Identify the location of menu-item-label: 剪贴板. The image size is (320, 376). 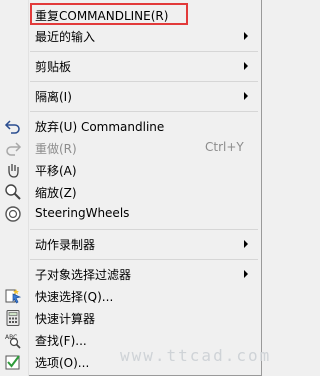
(53, 67).